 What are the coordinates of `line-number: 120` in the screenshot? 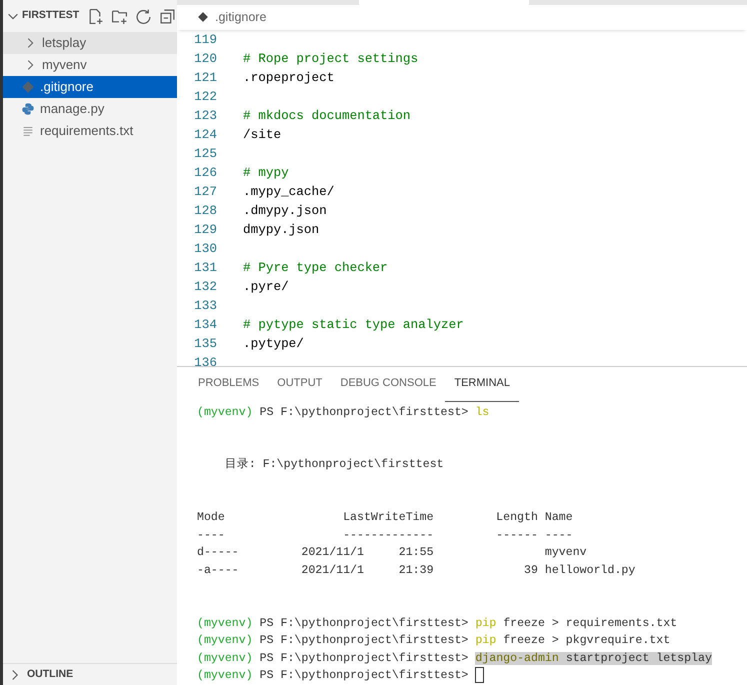 It's located at (205, 59).